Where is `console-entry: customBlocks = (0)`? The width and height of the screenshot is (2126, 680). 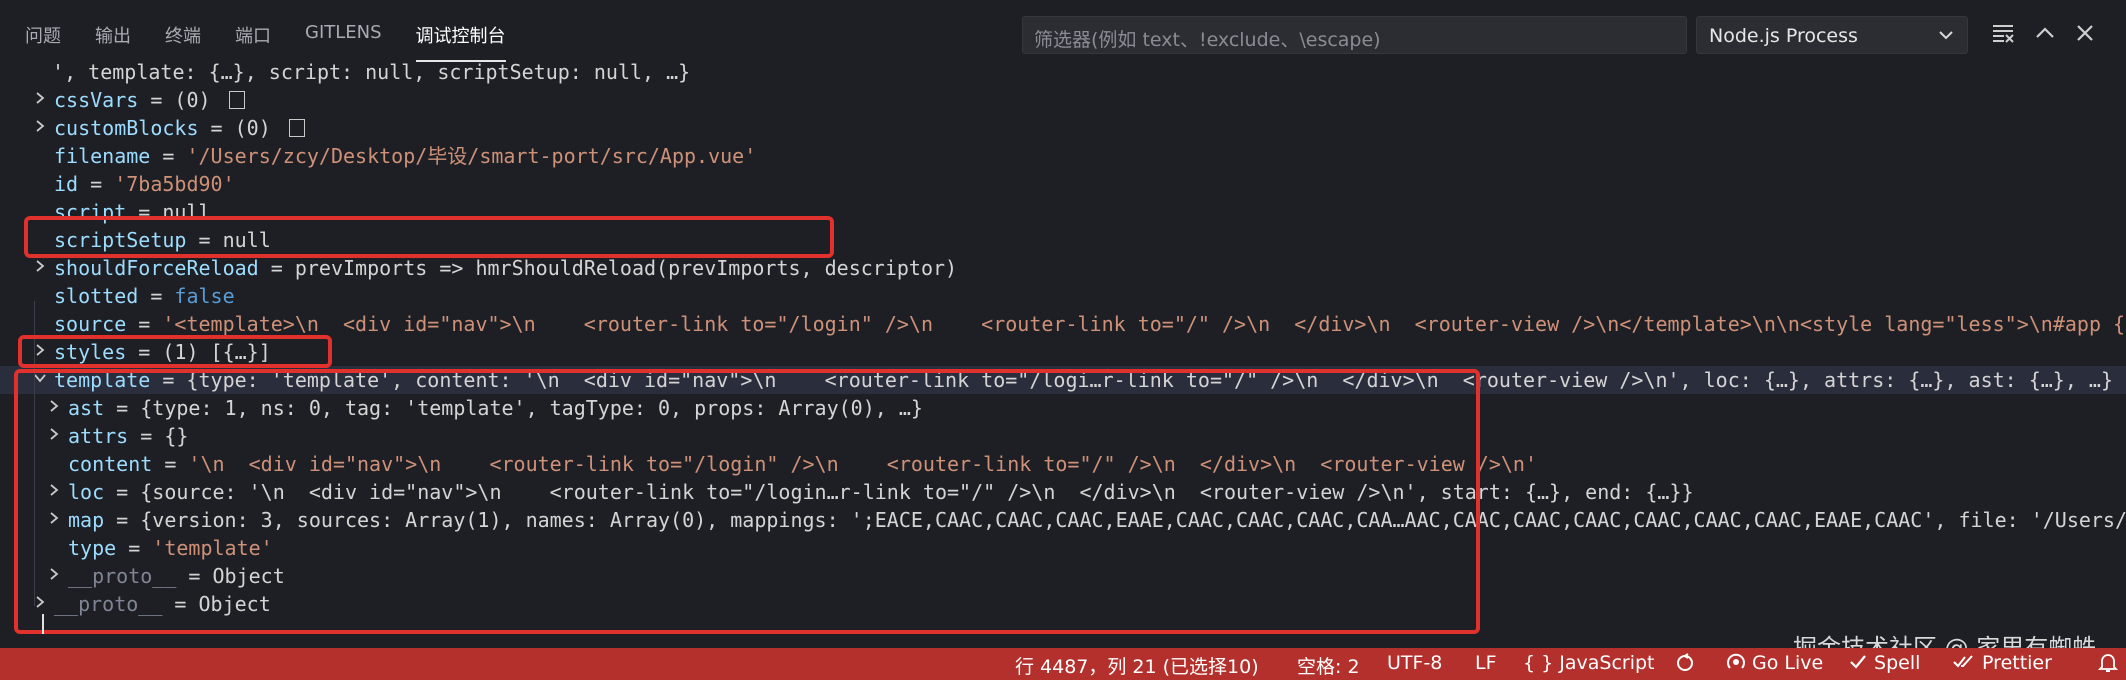
console-entry: customBlocks = (0) is located at coordinates (179, 128).